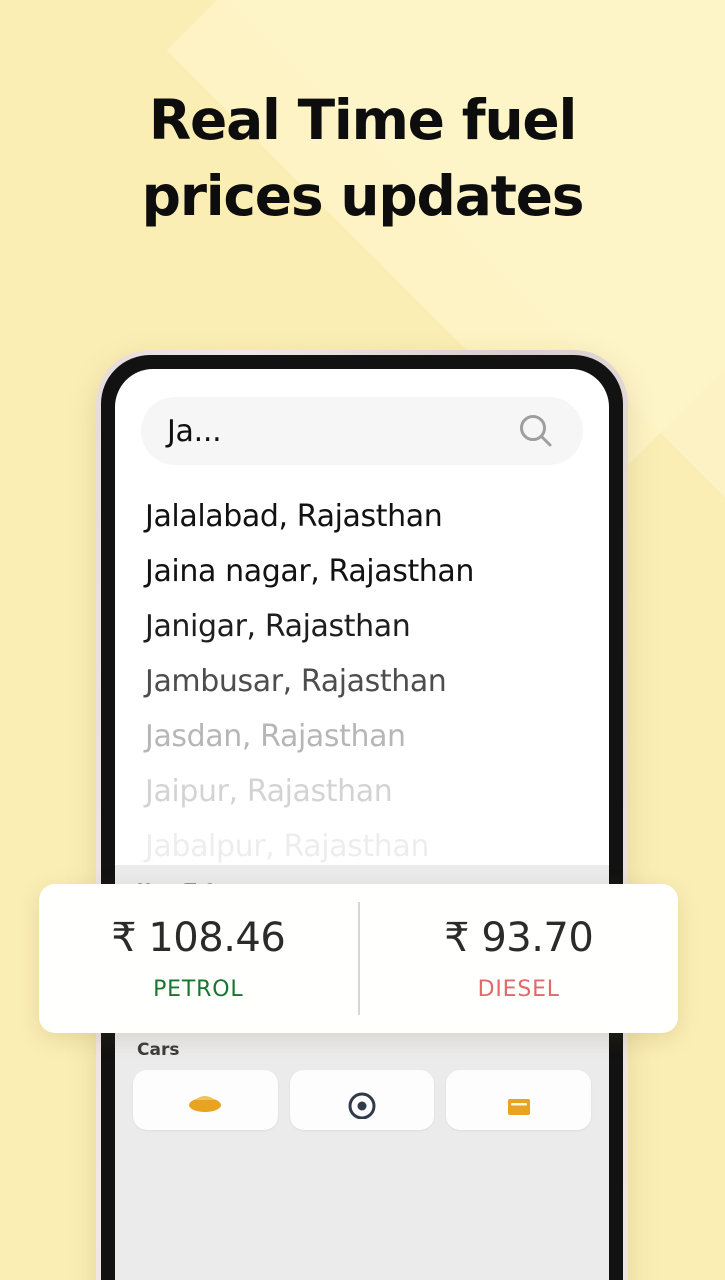 The width and height of the screenshot is (725, 1280). I want to click on petrol-label: PETROL, so click(198, 989).